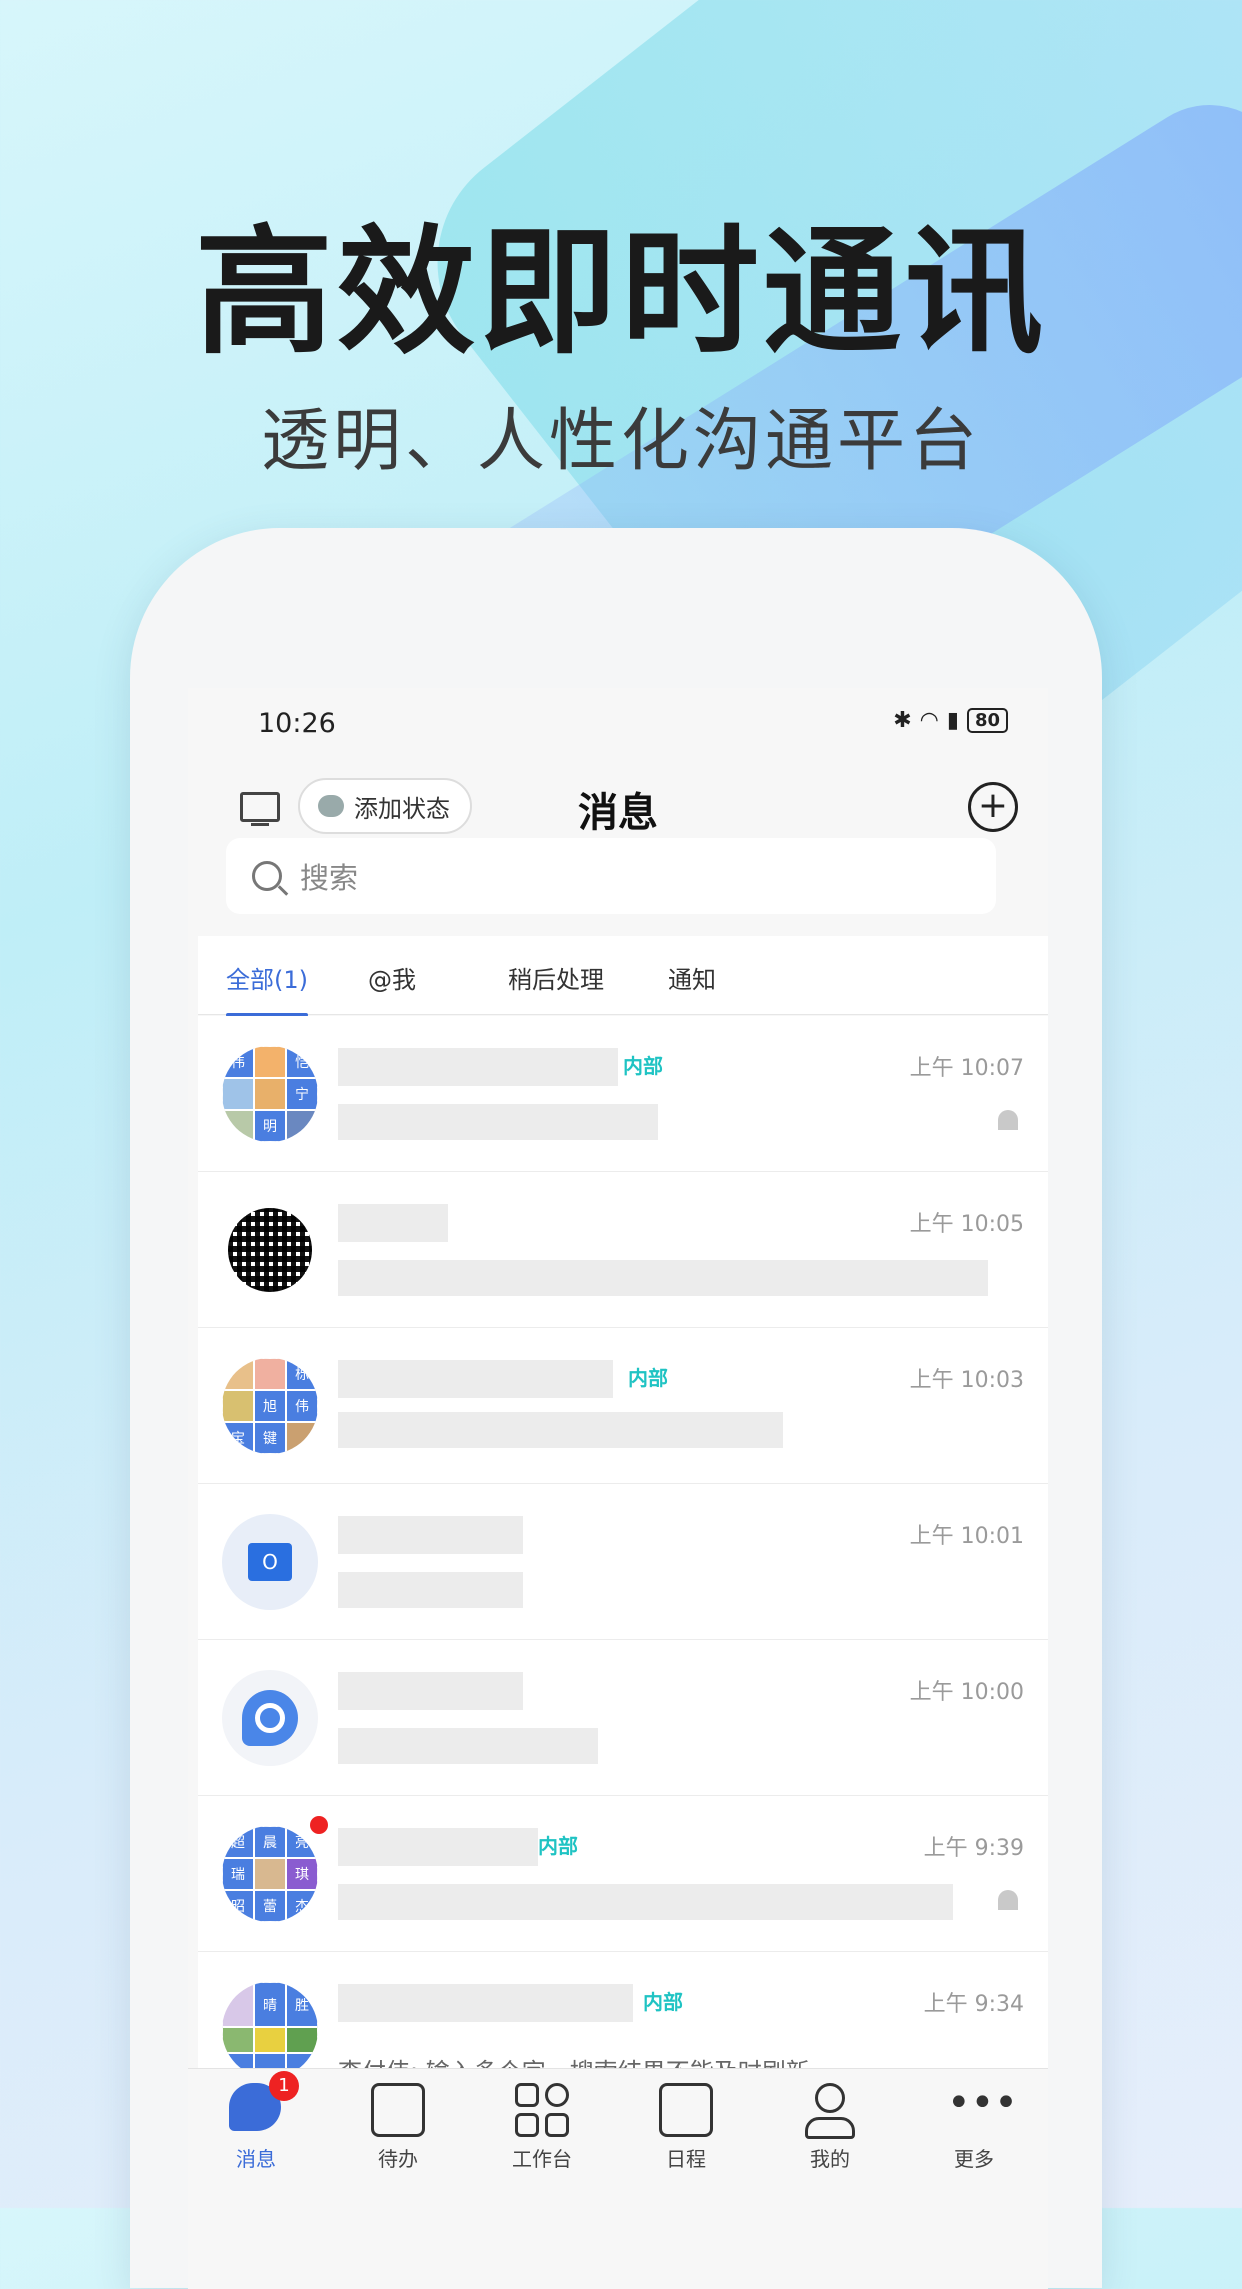  Describe the element at coordinates (623, 1718) in the screenshot. I see `conversation-row: 上午 10:00` at that location.